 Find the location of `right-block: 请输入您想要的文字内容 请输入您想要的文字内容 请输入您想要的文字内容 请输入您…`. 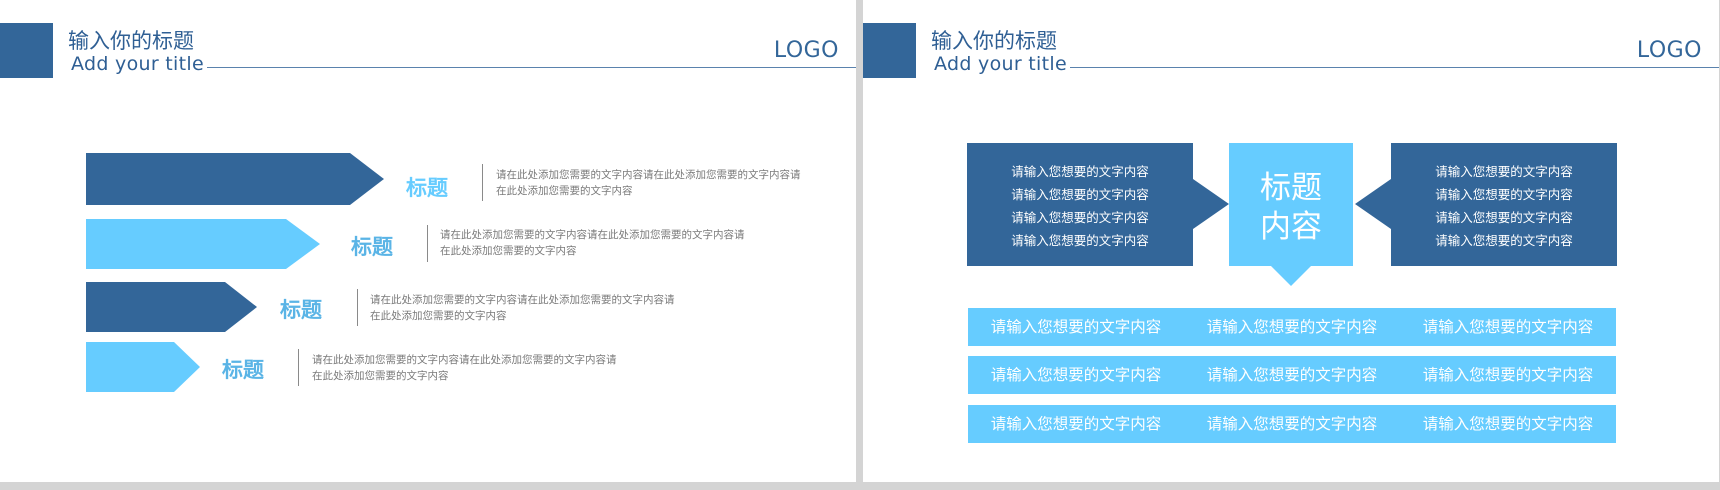

right-block: 请输入您想要的文字内容 请输入您想要的文字内容 请输入您想要的文字内容 请输入您… is located at coordinates (1504, 204).